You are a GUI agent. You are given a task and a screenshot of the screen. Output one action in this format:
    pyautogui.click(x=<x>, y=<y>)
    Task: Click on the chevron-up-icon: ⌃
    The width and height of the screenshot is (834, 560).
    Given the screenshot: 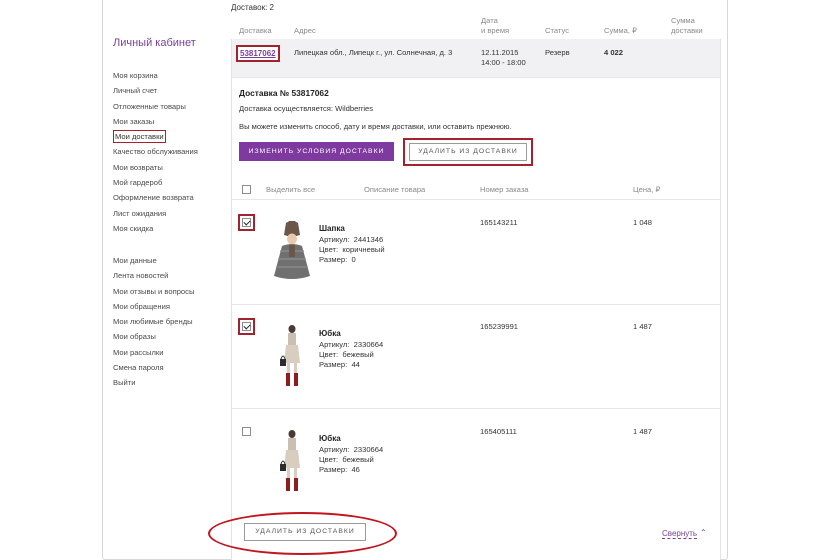 What is the action you would take?
    pyautogui.click(x=703, y=532)
    